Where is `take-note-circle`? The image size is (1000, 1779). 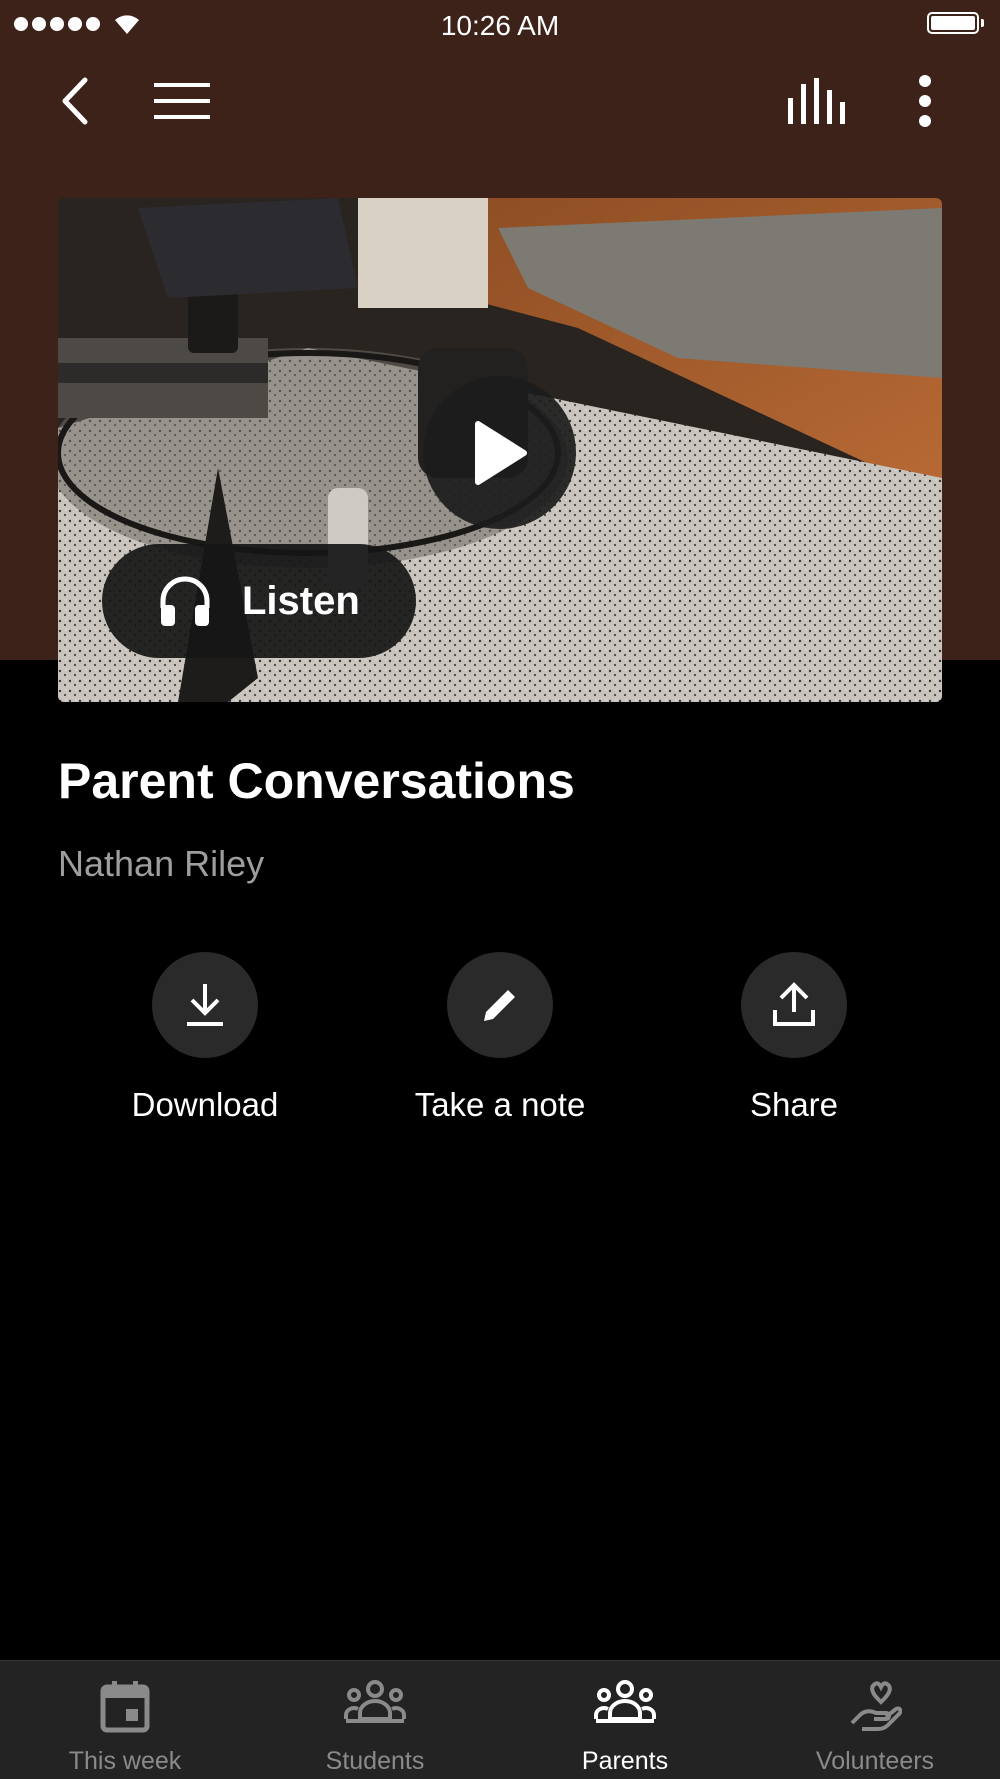
take-note-circle is located at coordinates (500, 1005).